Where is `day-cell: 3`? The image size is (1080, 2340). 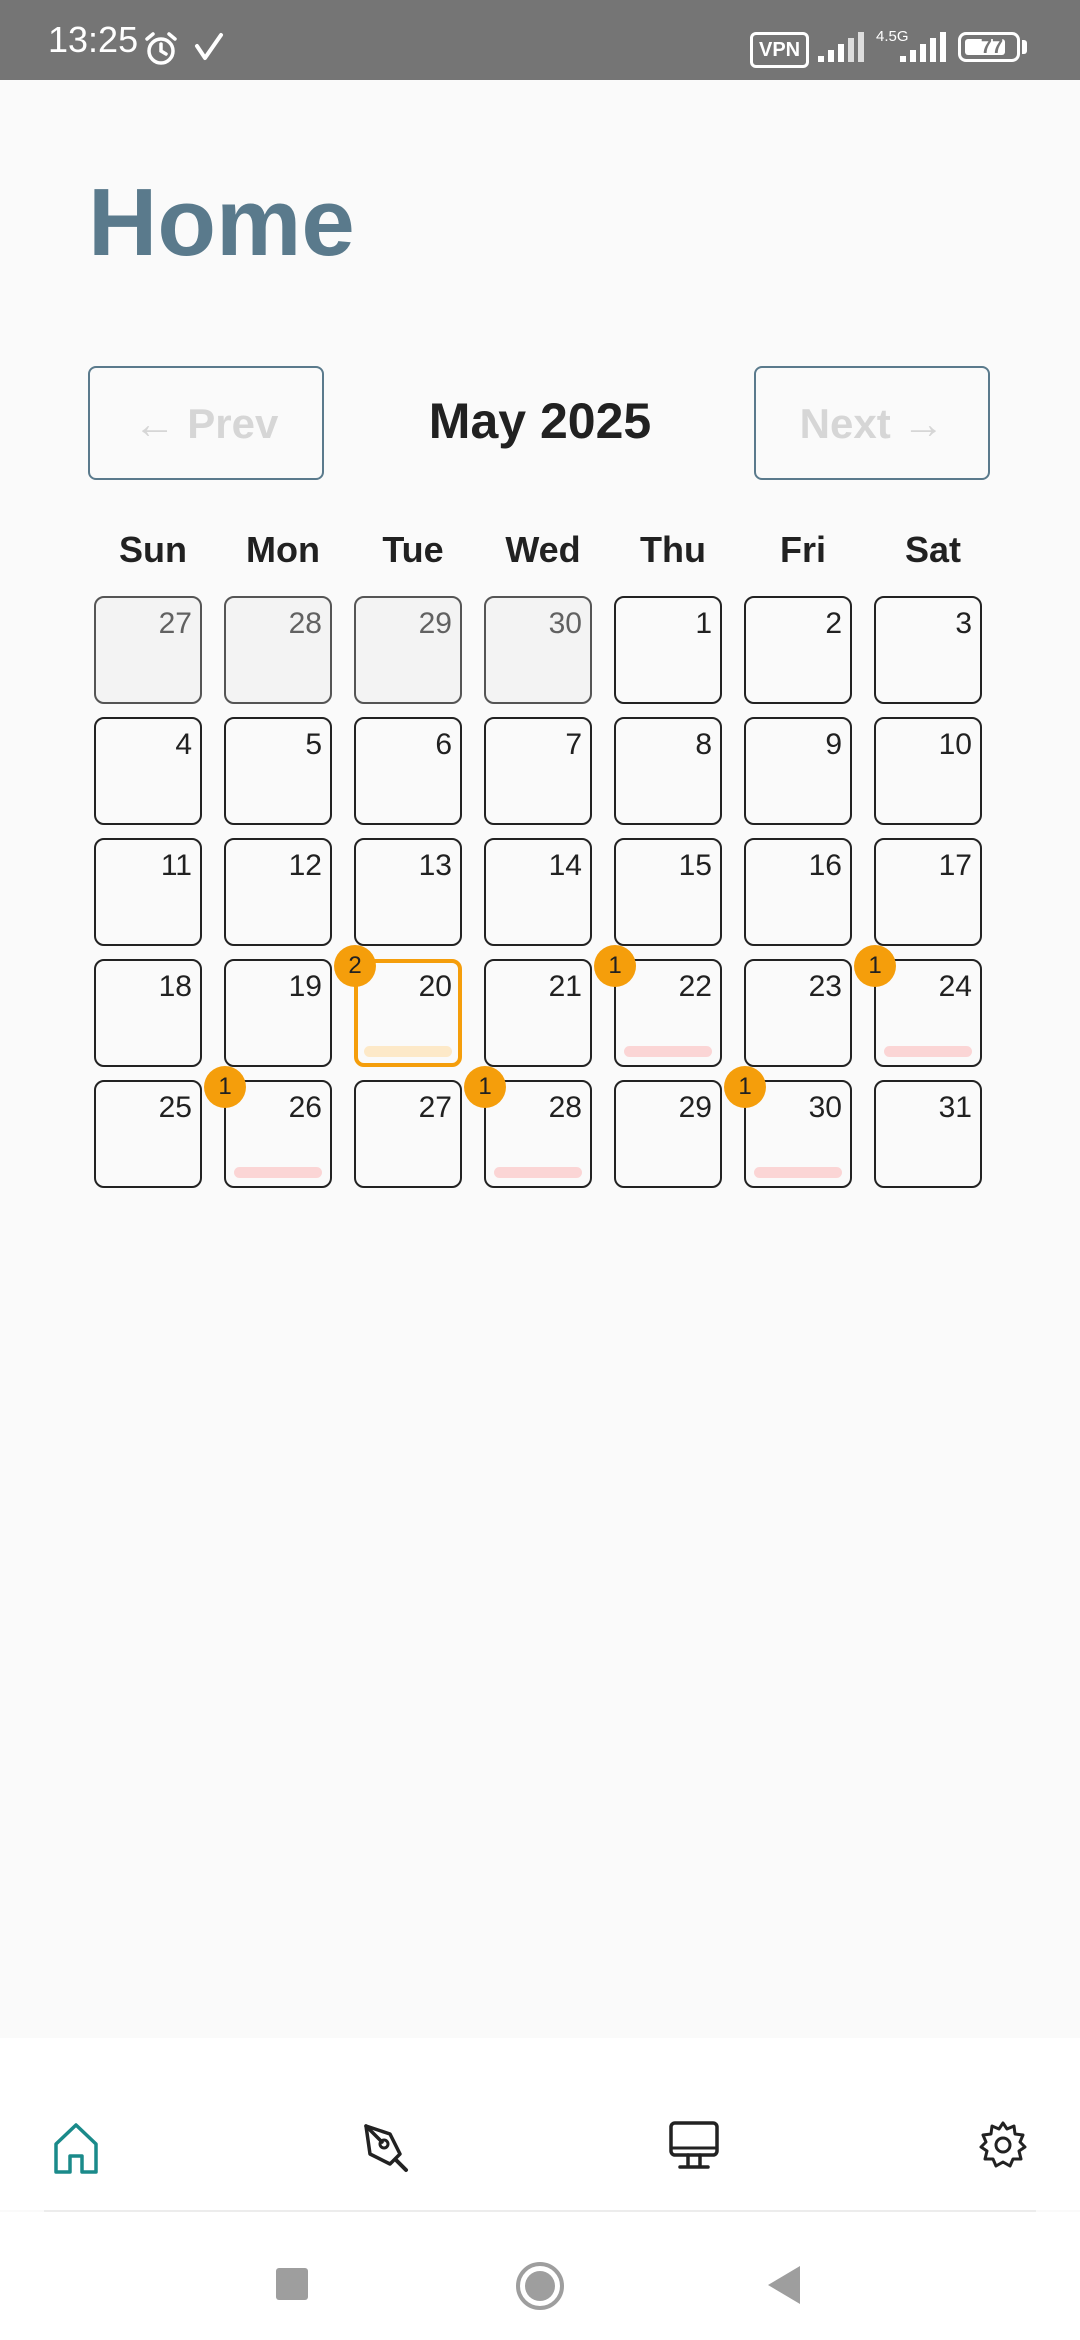 day-cell: 3 is located at coordinates (928, 650).